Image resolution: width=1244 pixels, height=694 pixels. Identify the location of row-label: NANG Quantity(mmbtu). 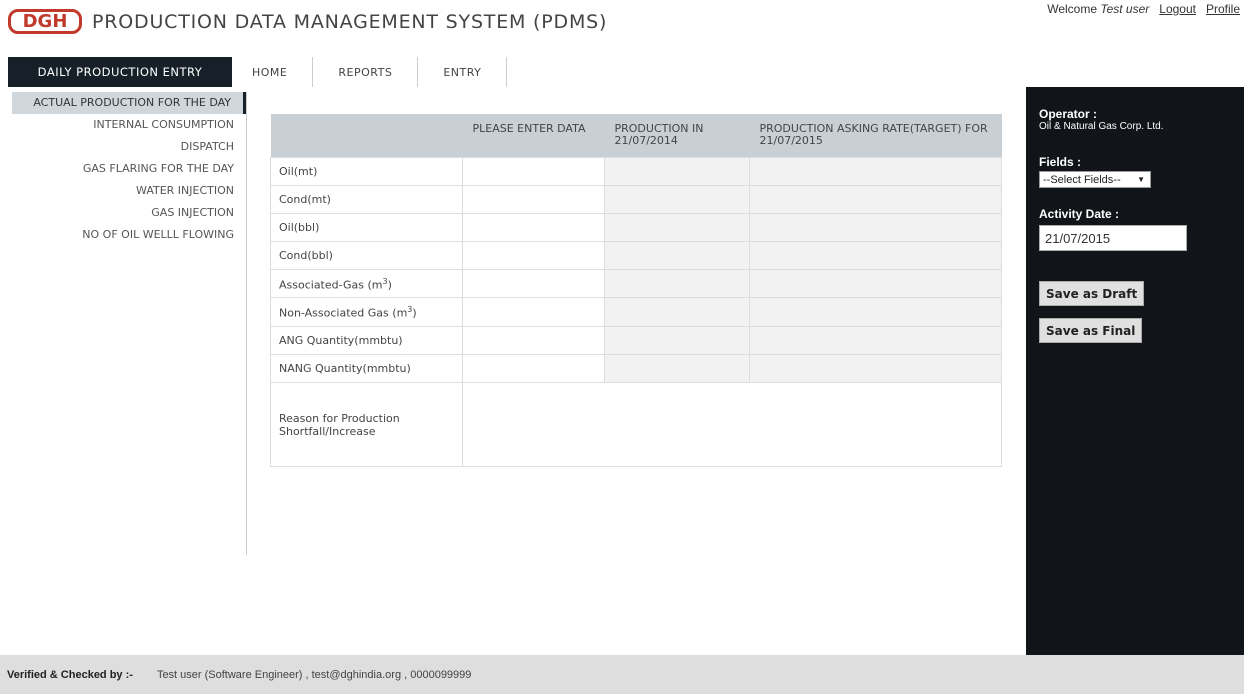
(366, 368).